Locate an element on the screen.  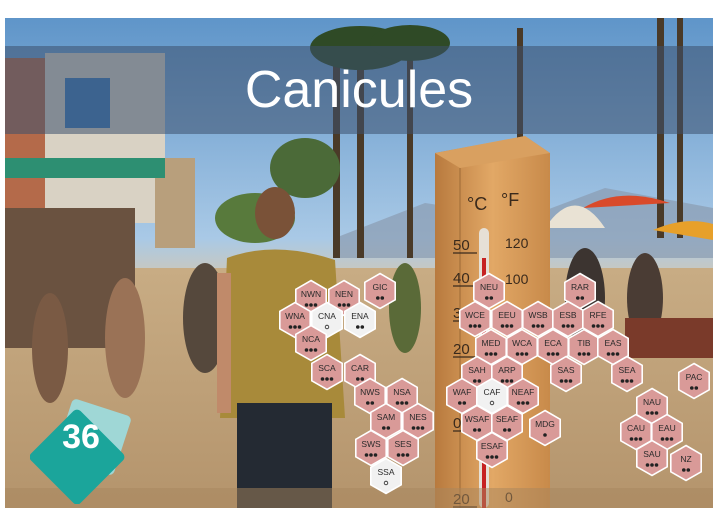
region-hex-gic: GIC is located at coordinates (380, 291).